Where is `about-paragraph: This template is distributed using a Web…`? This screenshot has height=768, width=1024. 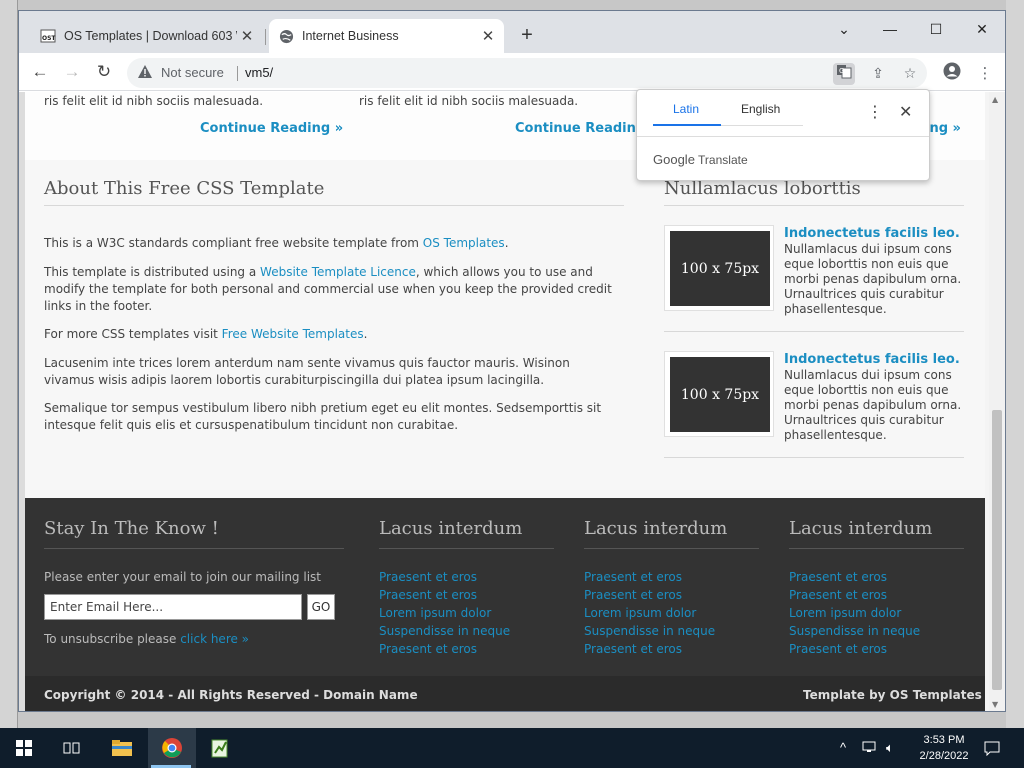 about-paragraph: This template is distributed using a Web… is located at coordinates (328, 289).